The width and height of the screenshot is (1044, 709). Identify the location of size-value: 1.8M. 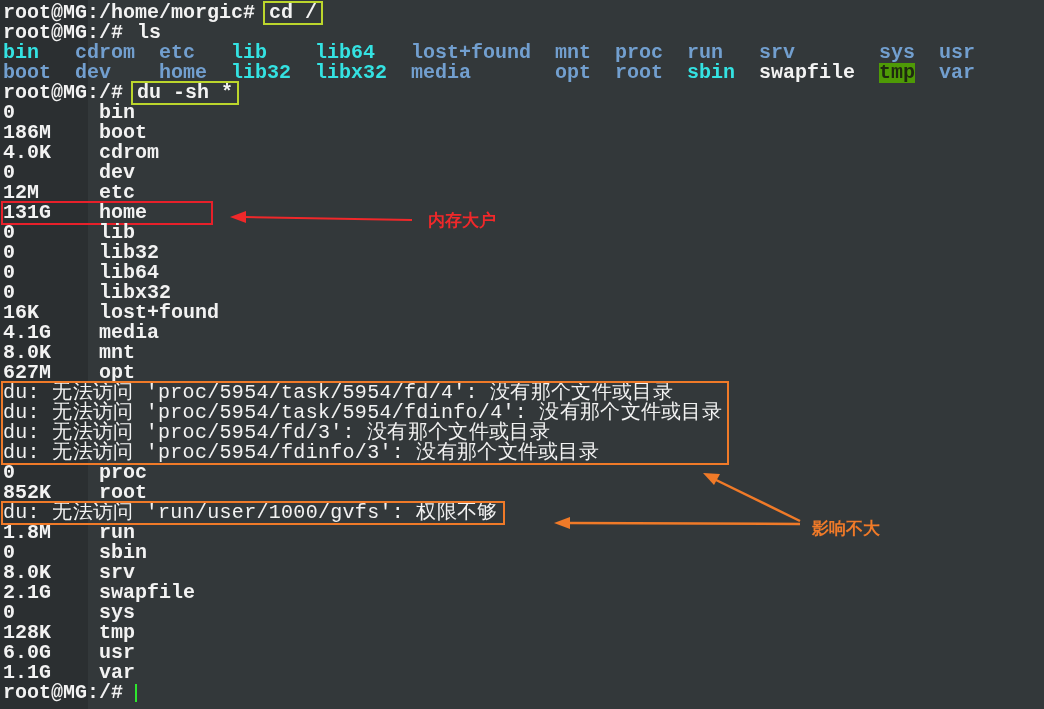
(27, 532).